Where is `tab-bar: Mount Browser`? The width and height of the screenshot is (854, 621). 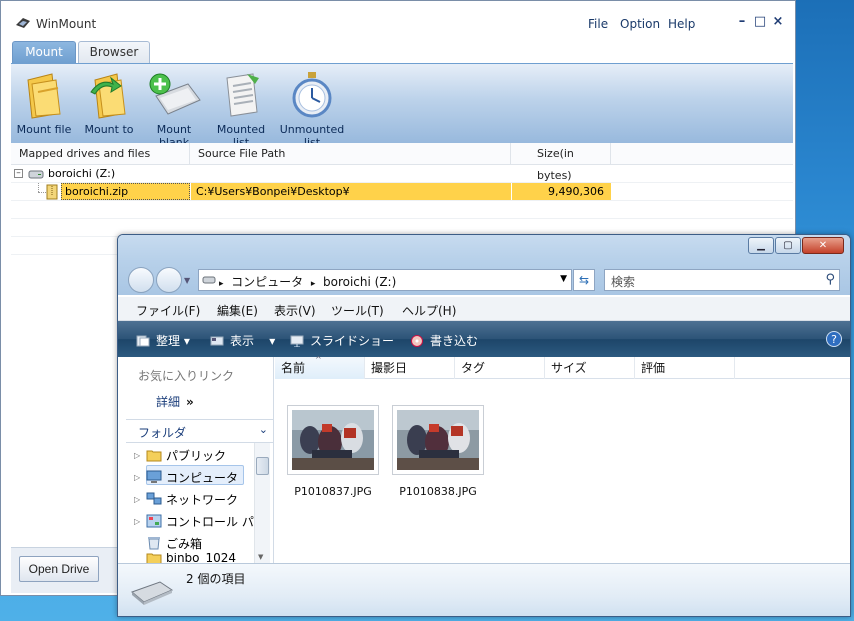
tab-bar: Mount Browser is located at coordinates (82, 52).